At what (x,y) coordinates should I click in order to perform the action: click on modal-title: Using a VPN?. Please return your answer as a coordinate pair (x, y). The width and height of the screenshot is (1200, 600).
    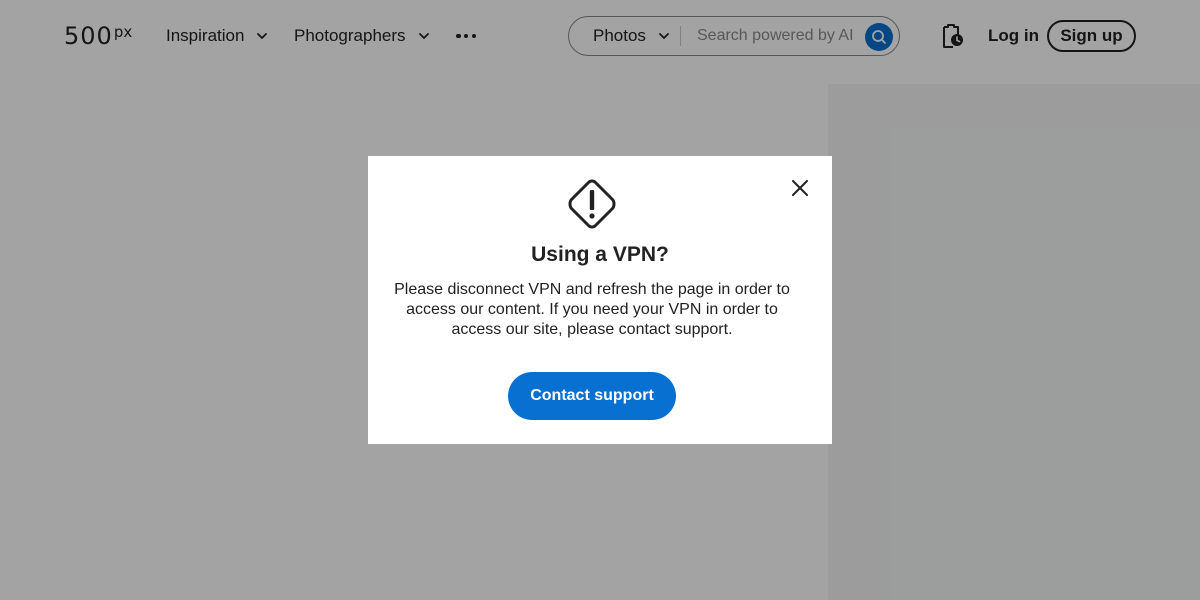
    Looking at the image, I should click on (600, 254).